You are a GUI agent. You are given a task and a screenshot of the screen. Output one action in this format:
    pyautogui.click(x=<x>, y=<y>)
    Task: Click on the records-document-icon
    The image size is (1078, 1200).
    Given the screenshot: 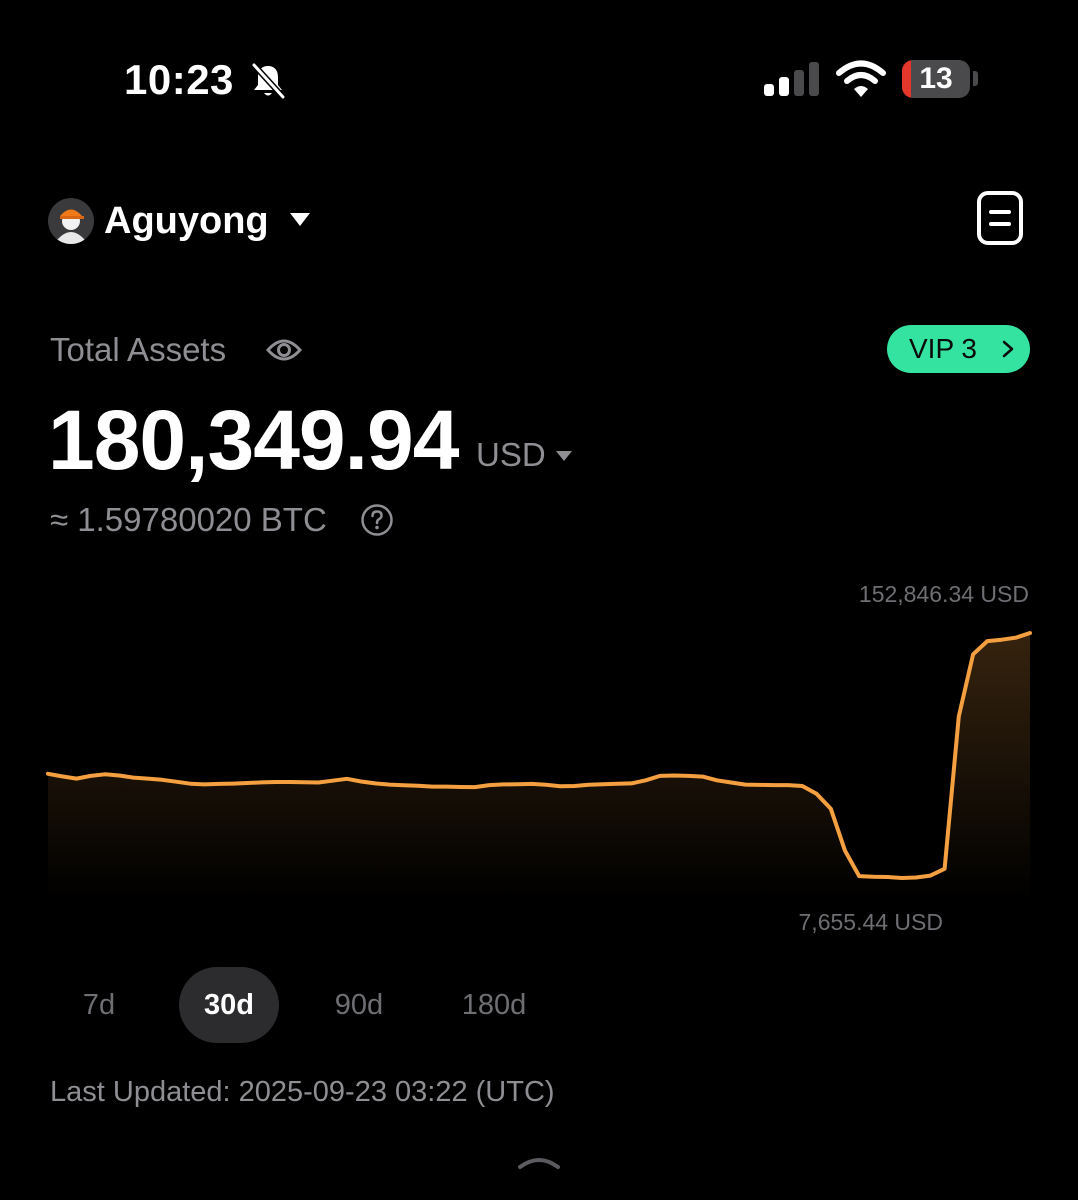 What is the action you would take?
    pyautogui.click(x=1000, y=218)
    